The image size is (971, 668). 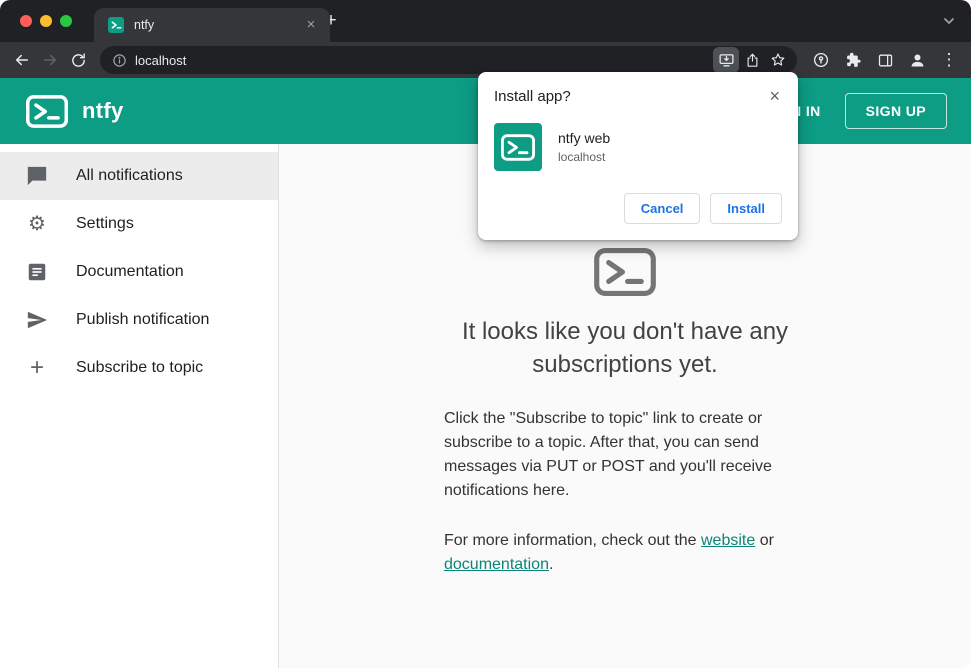 What do you see at coordinates (37, 272) in the screenshot?
I see `article-icon` at bounding box center [37, 272].